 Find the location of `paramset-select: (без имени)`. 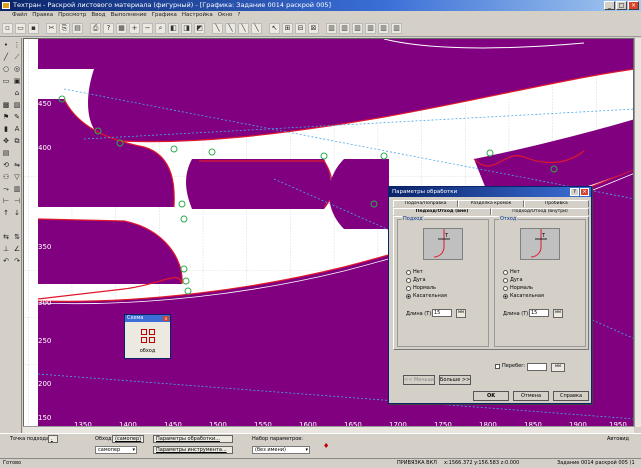

paramset-select: (без имени) is located at coordinates (281, 450).